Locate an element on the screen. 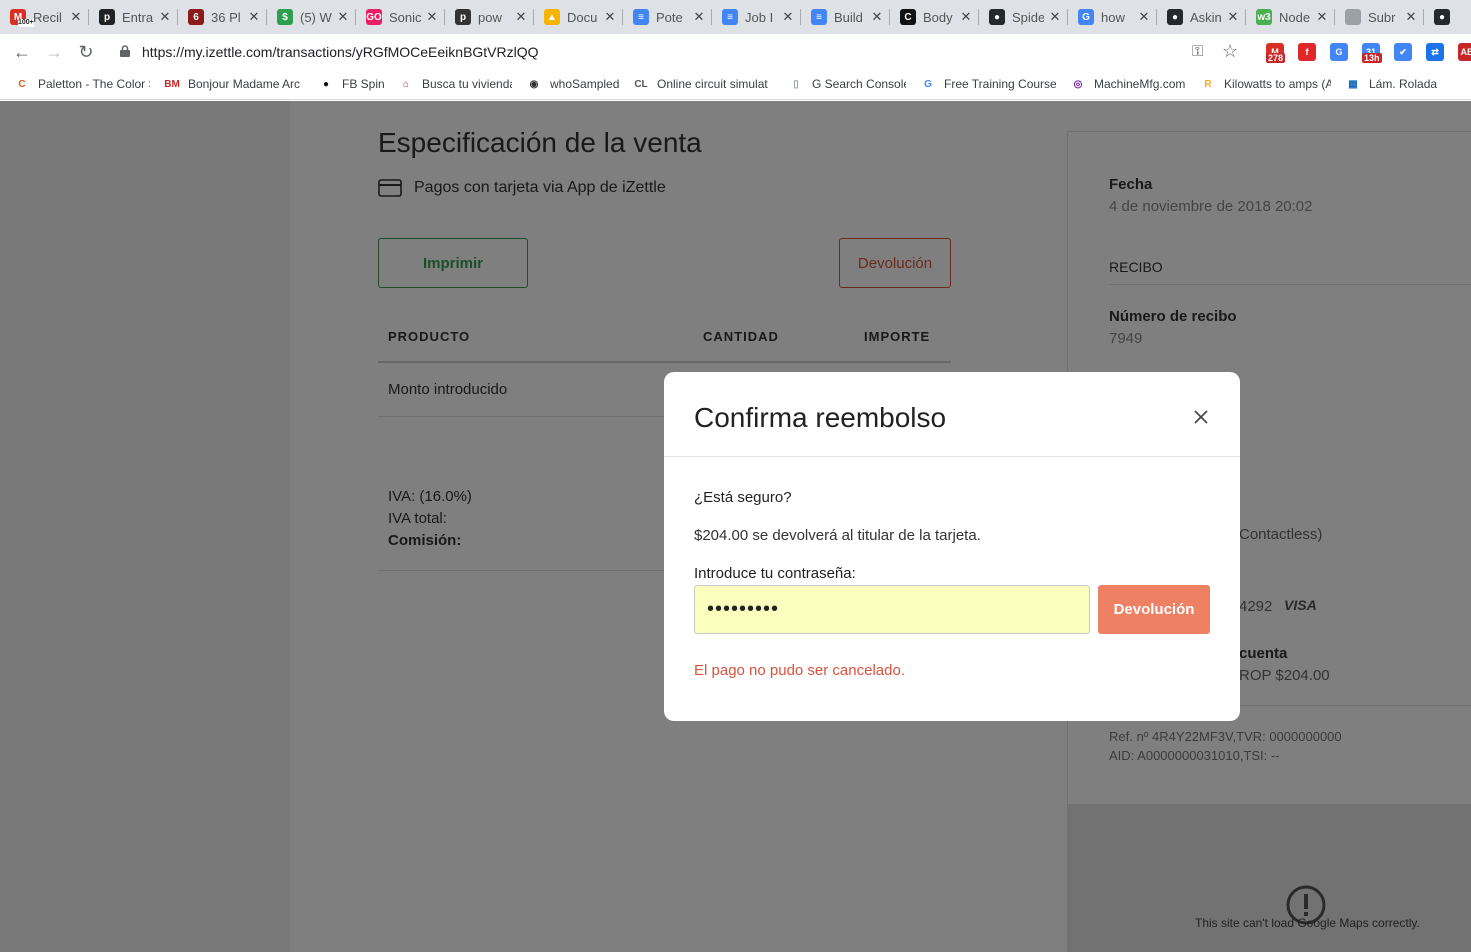 Image resolution: width=1471 pixels, height=952 pixels. calendar-icon: 31 13h is located at coordinates (1372, 53).